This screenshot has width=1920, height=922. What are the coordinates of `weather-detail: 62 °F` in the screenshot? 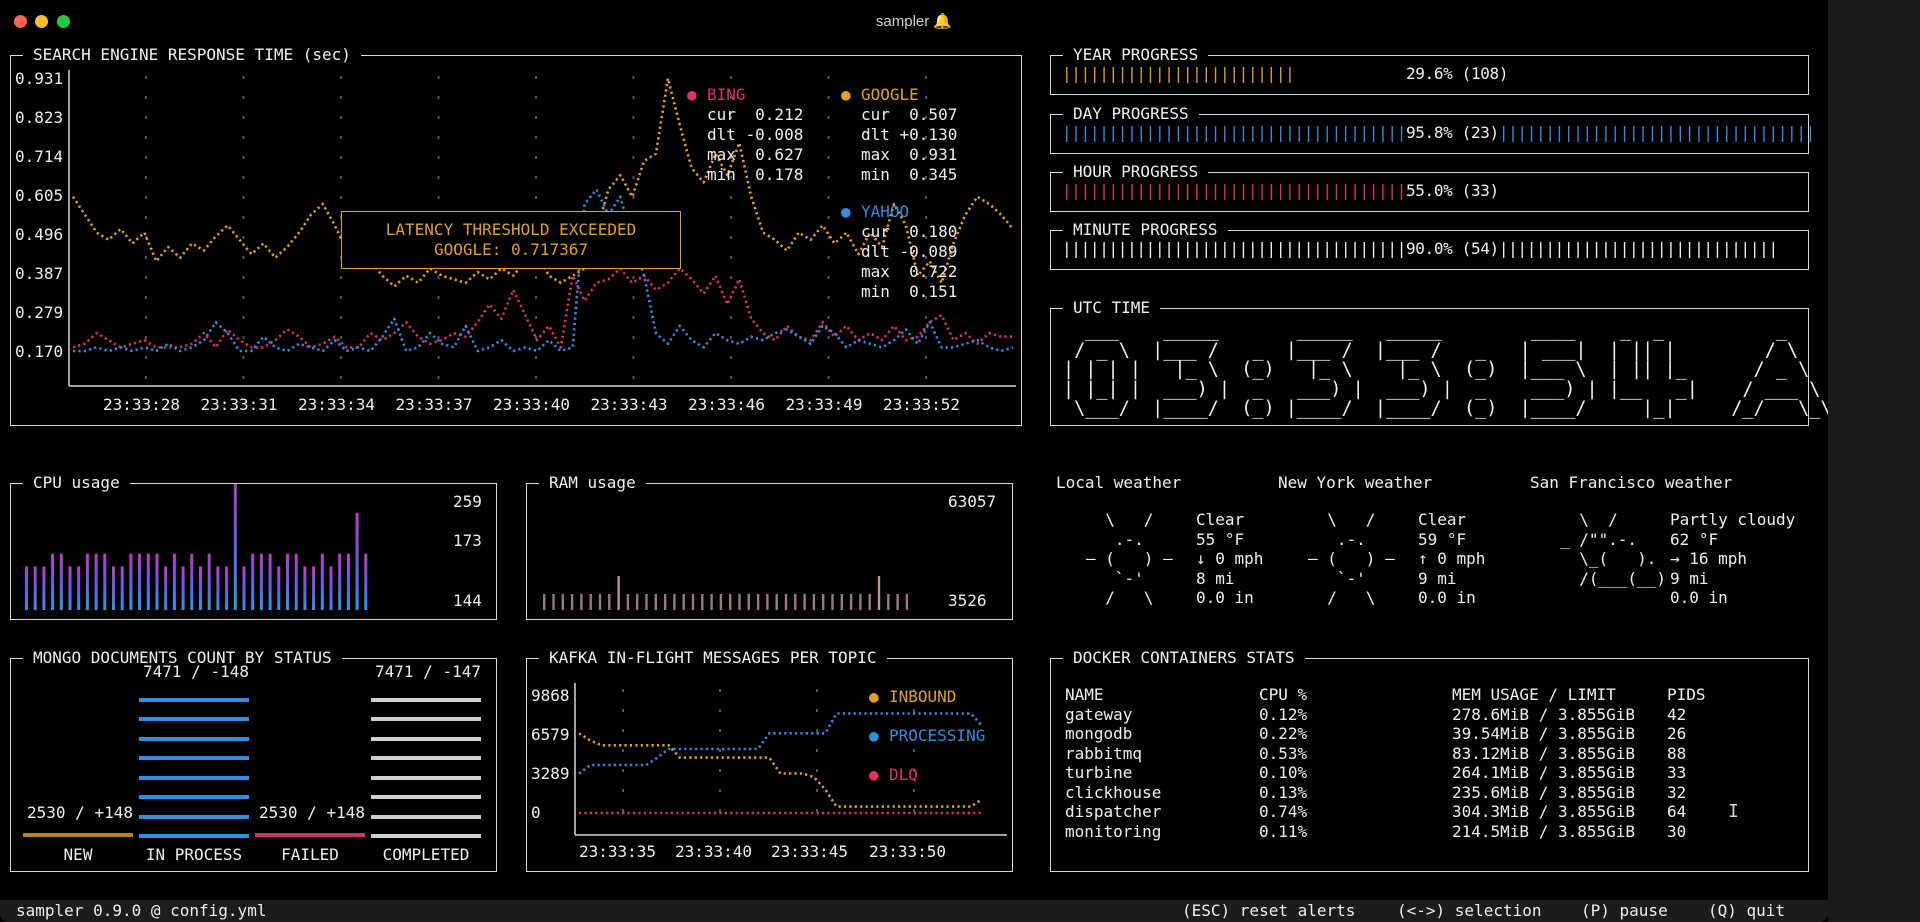 It's located at (1694, 539).